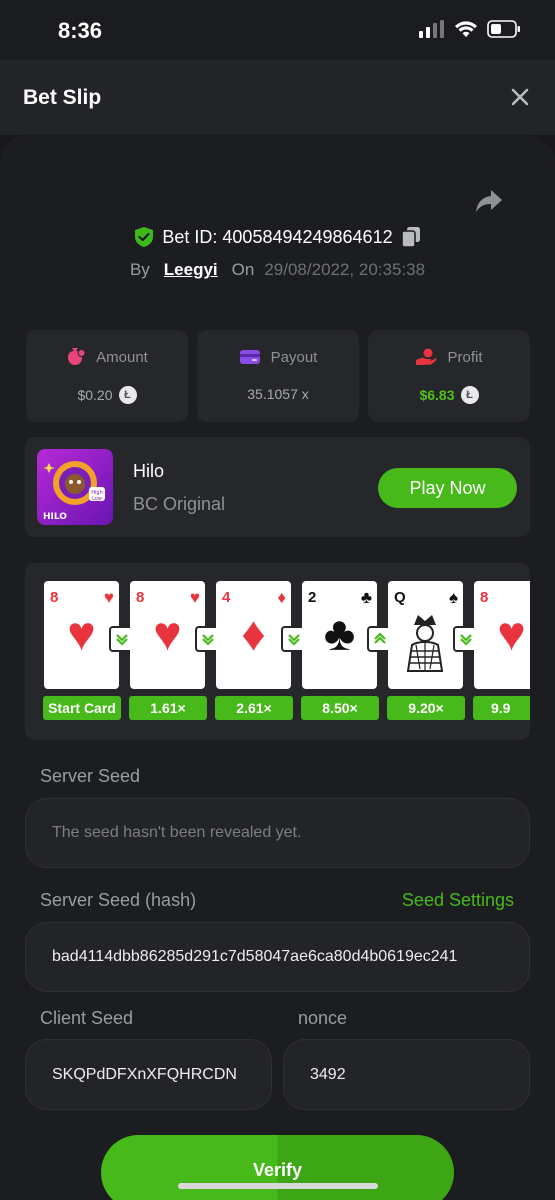 The image size is (555, 1200). What do you see at coordinates (277, 1167) in the screenshot?
I see `verify-button: Verify` at bounding box center [277, 1167].